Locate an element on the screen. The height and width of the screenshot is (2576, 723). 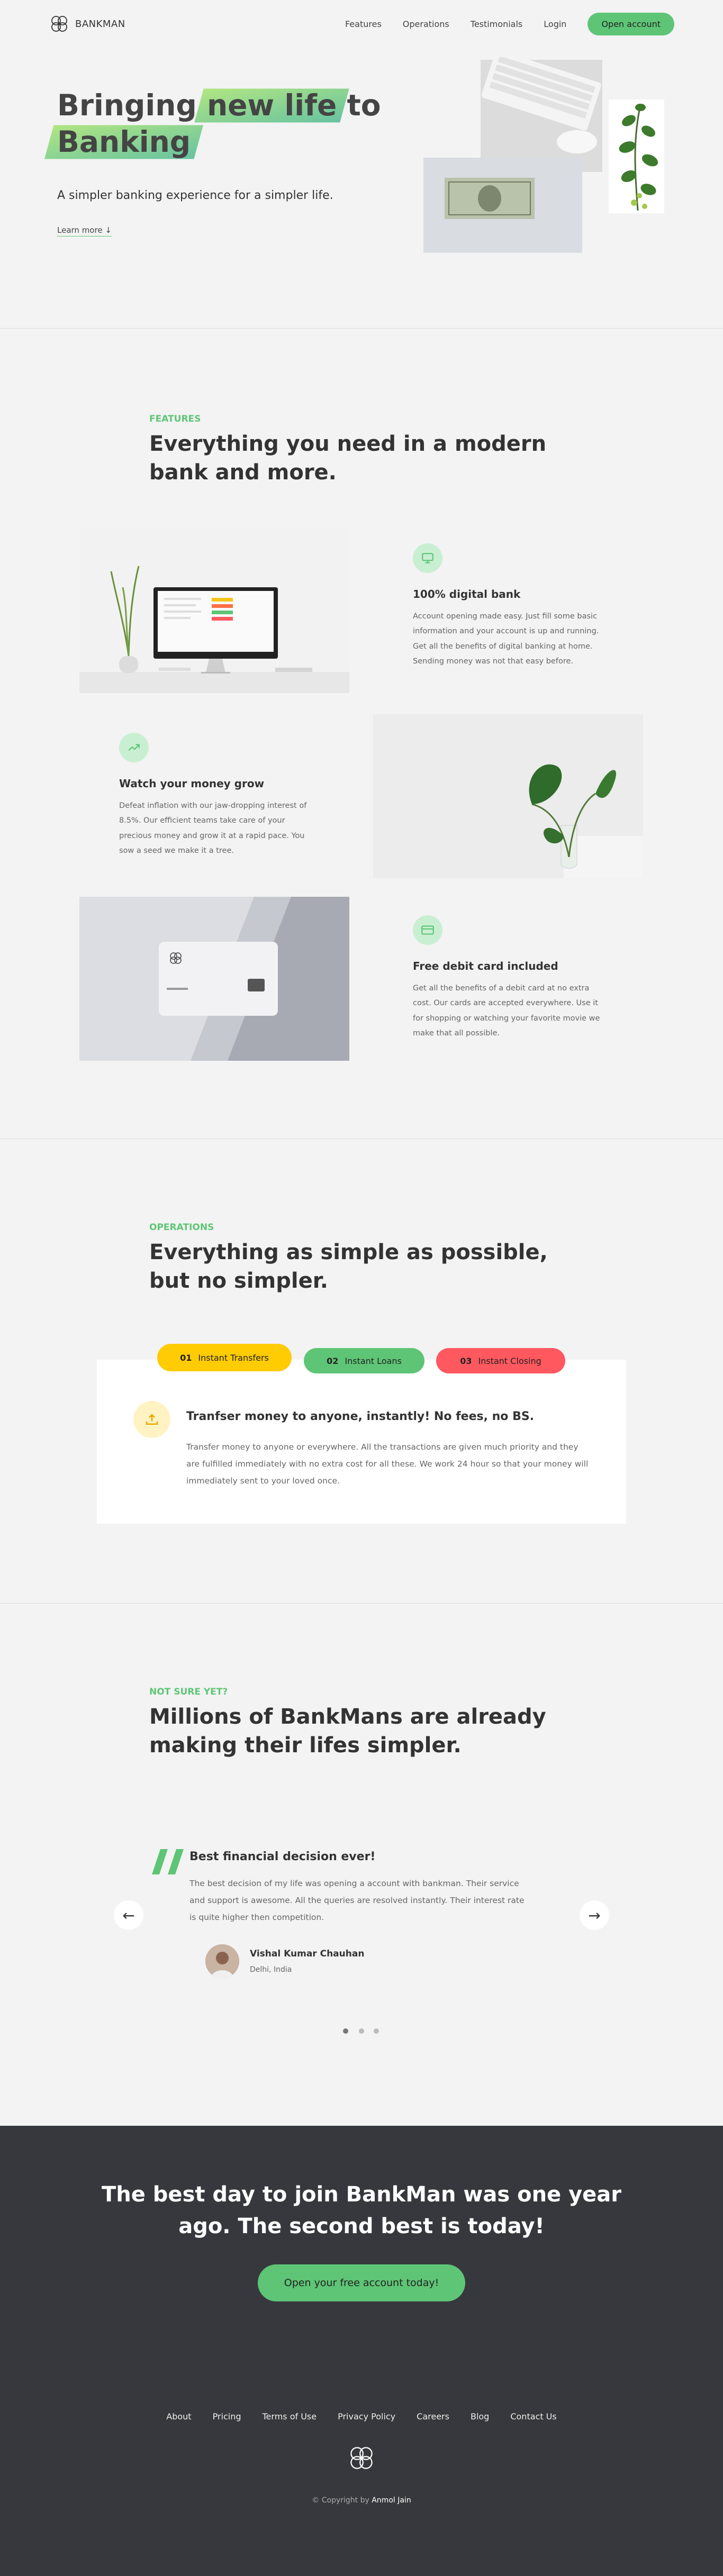
footer-link-contact: Contact Us is located at coordinates (533, 2416).